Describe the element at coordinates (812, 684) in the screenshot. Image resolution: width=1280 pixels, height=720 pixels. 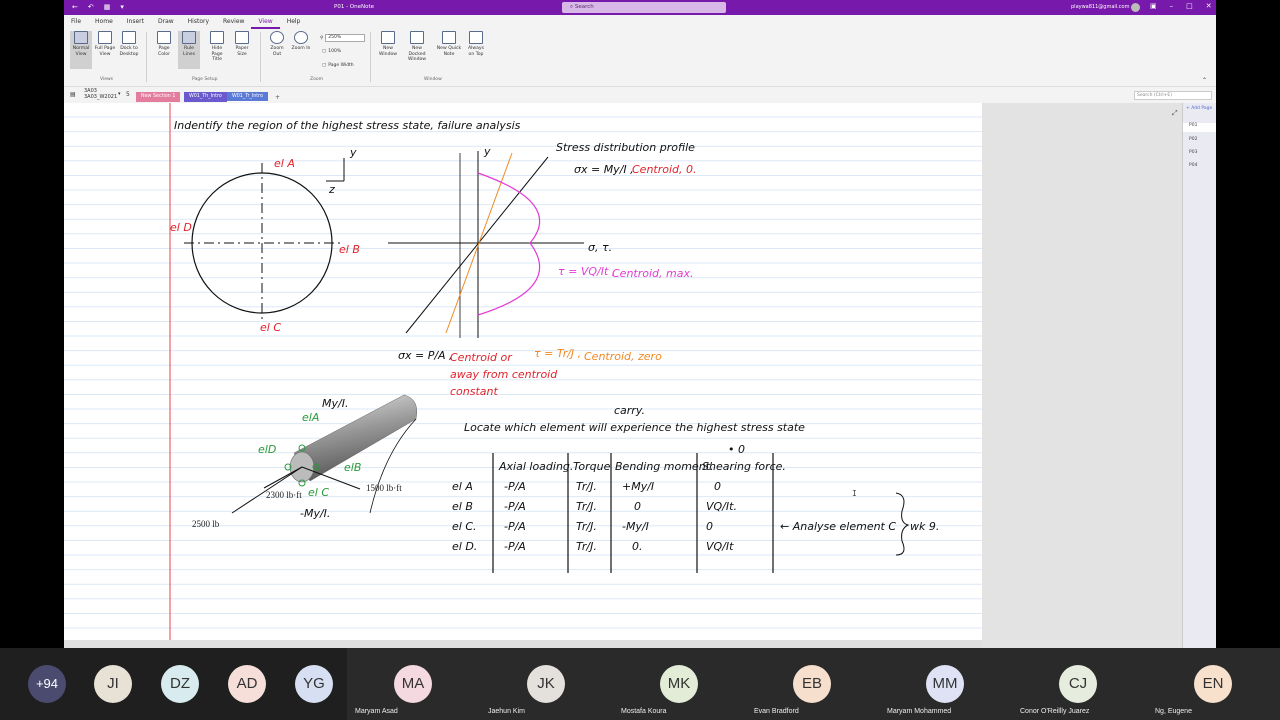
I see `participant-tile: EB Evan Bradford` at that location.